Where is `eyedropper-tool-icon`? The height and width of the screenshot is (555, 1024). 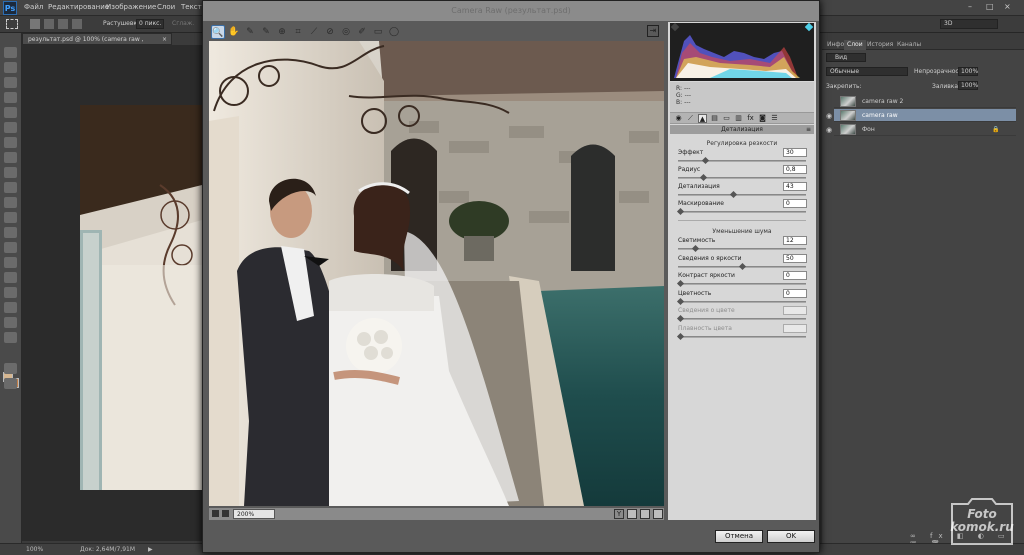 eyedropper-tool-icon is located at coordinates (10, 127).